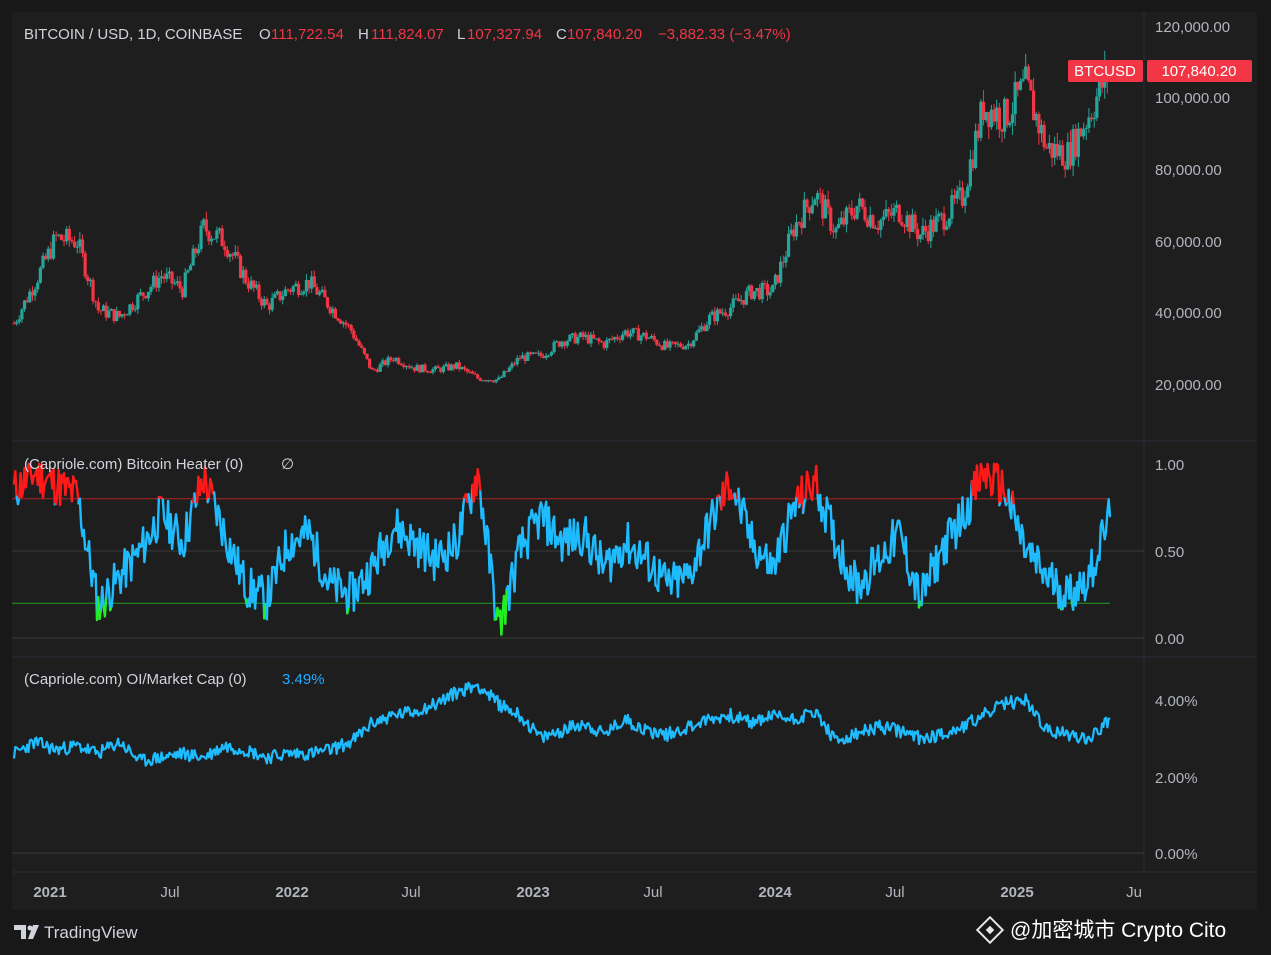  What do you see at coordinates (990, 930) in the screenshot?
I see `binance-logo-icon` at bounding box center [990, 930].